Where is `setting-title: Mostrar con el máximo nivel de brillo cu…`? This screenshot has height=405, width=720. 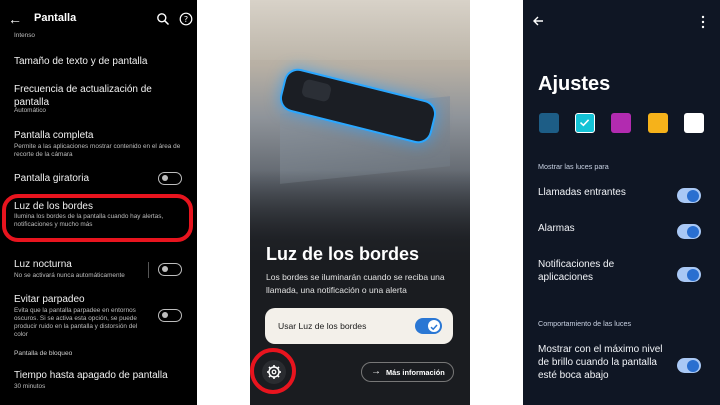
setting-title: Mostrar con el máximo nivel de brillo cu… is located at coordinates (600, 362).